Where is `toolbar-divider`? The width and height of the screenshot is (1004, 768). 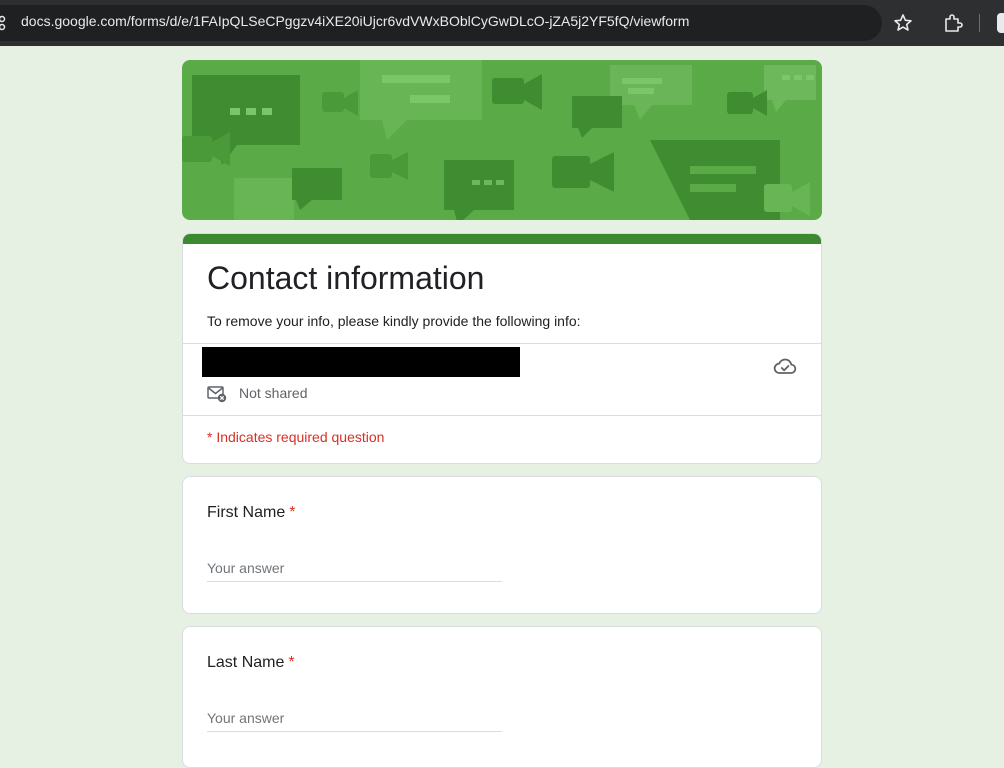 toolbar-divider is located at coordinates (979, 23).